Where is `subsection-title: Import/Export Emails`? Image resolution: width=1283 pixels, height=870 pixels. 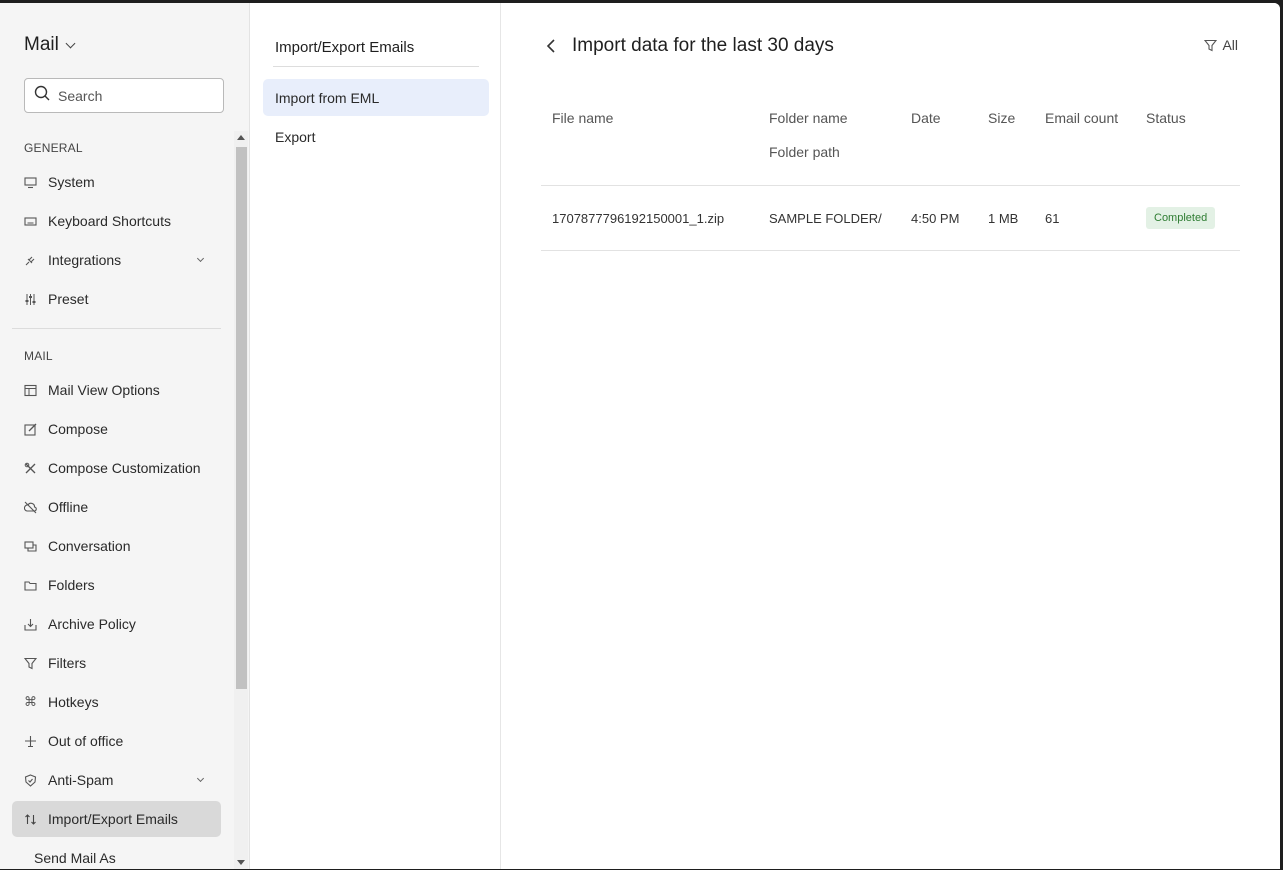 subsection-title: Import/Export Emails is located at coordinates (345, 47).